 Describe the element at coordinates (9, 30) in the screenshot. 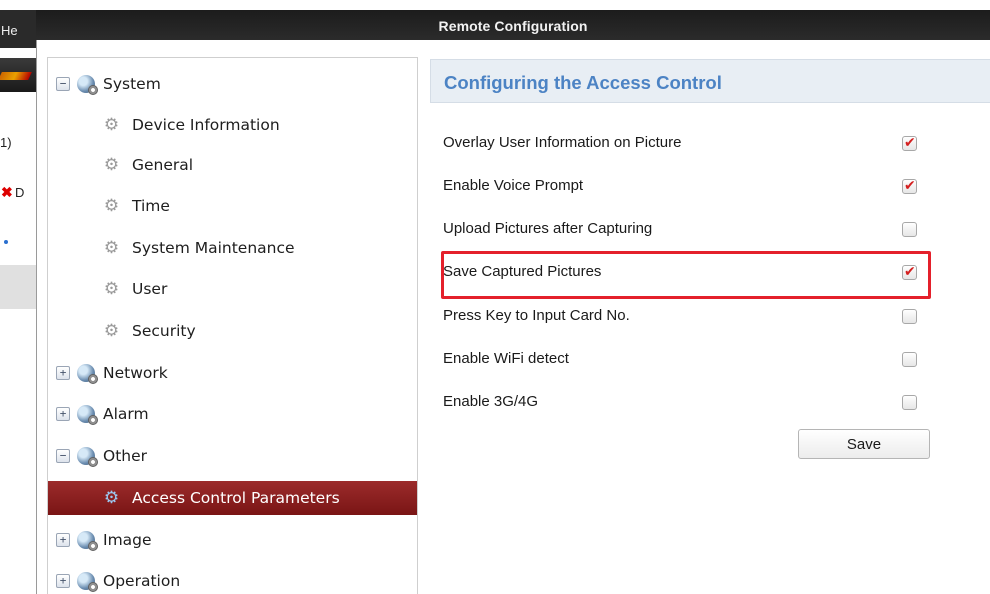

I see `background-menu-label: He` at that location.